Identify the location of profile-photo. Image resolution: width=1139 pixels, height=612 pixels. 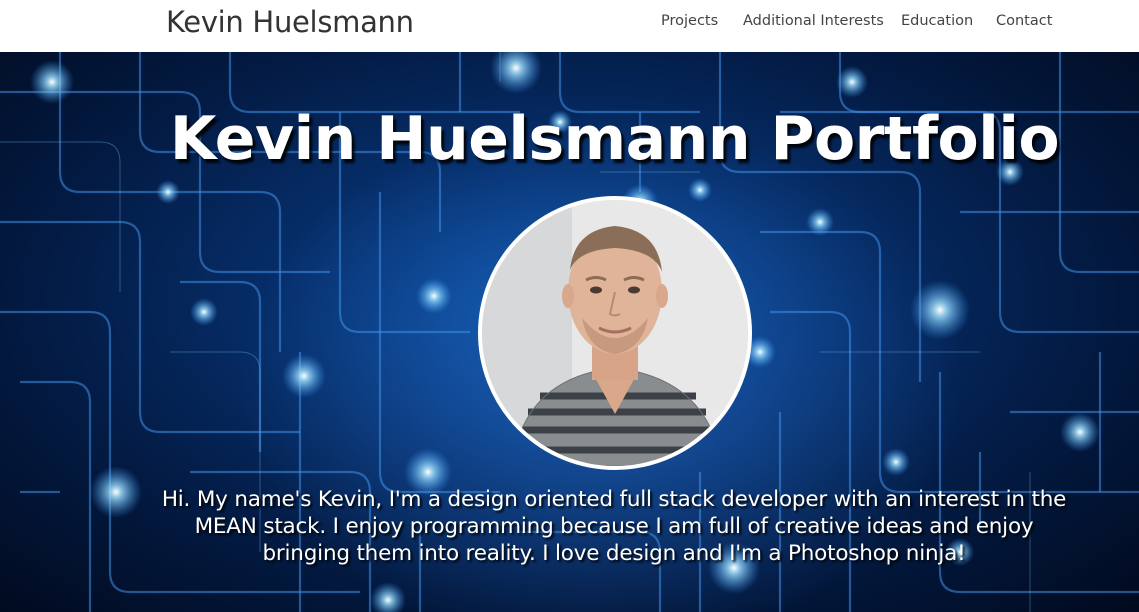
(615, 333).